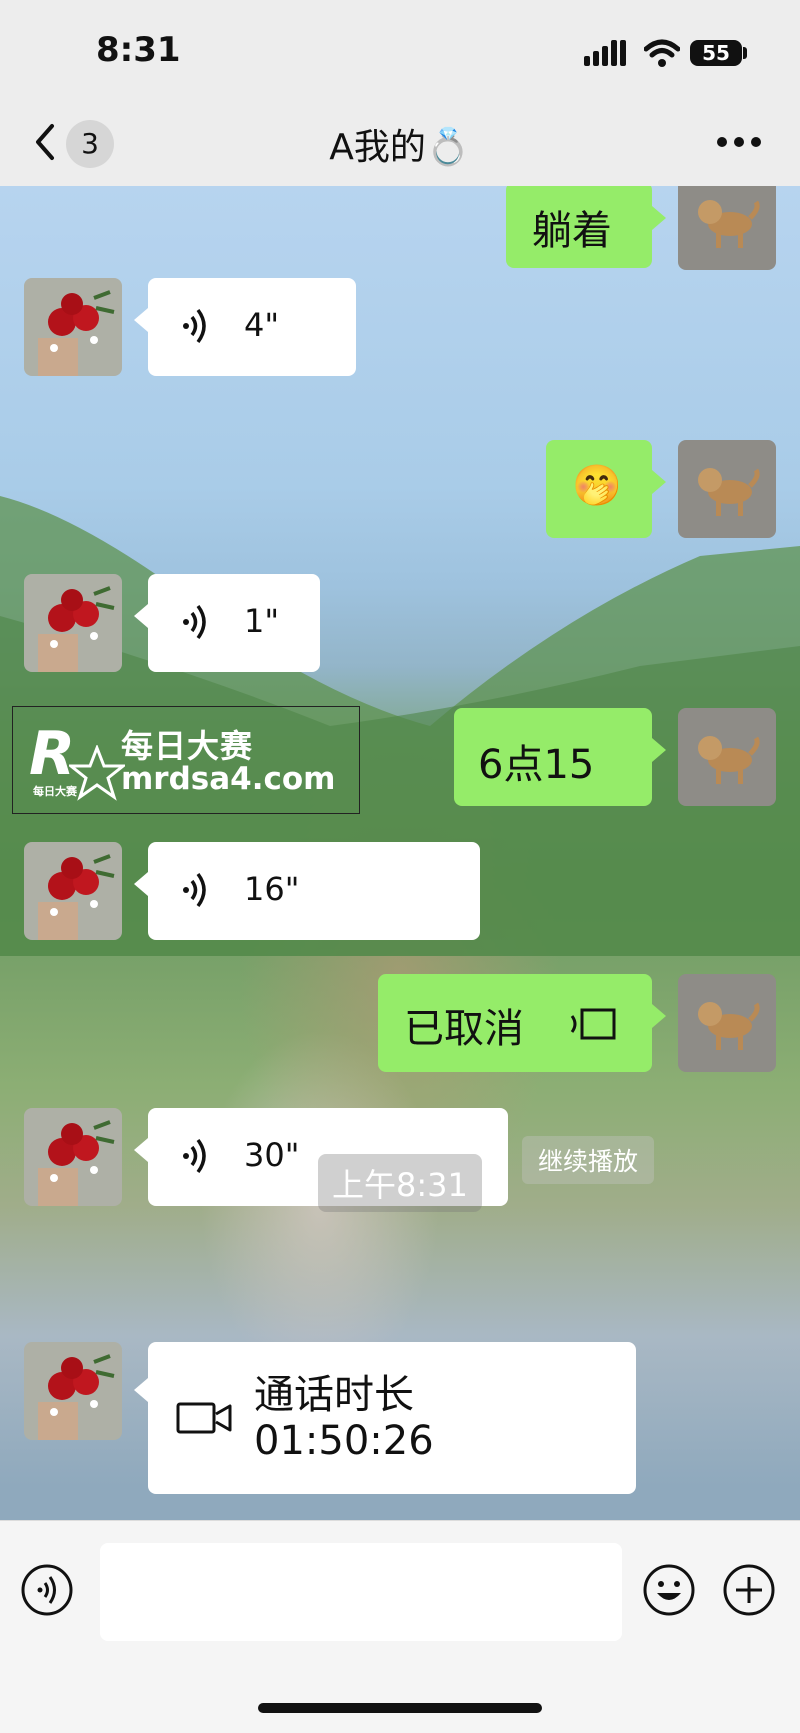  What do you see at coordinates (536, 765) in the screenshot?
I see `message-text: 6点15` at bounding box center [536, 765].